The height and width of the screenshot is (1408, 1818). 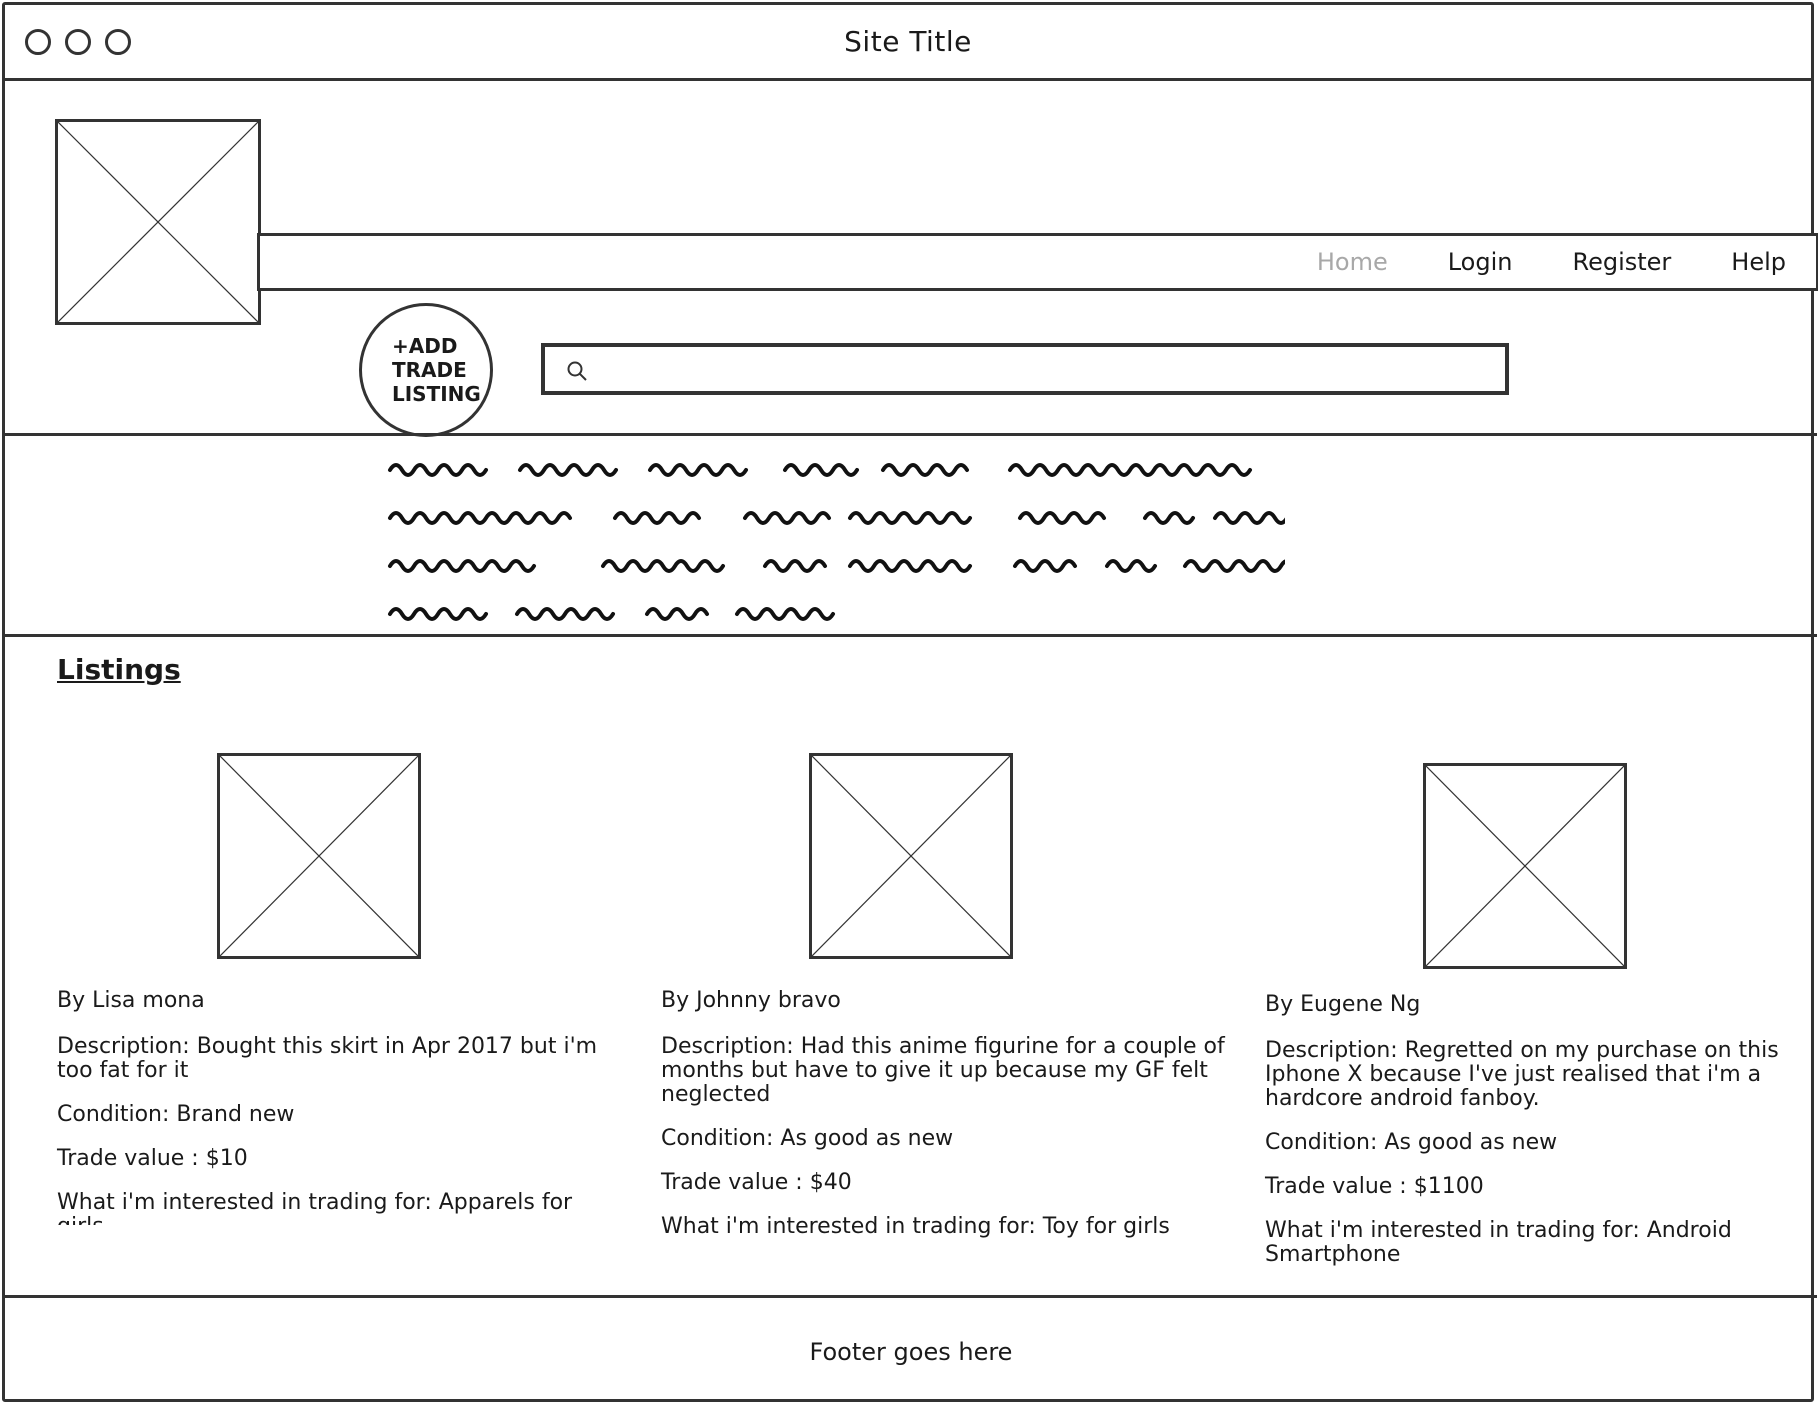 What do you see at coordinates (577, 371) in the screenshot?
I see `search-icon` at bounding box center [577, 371].